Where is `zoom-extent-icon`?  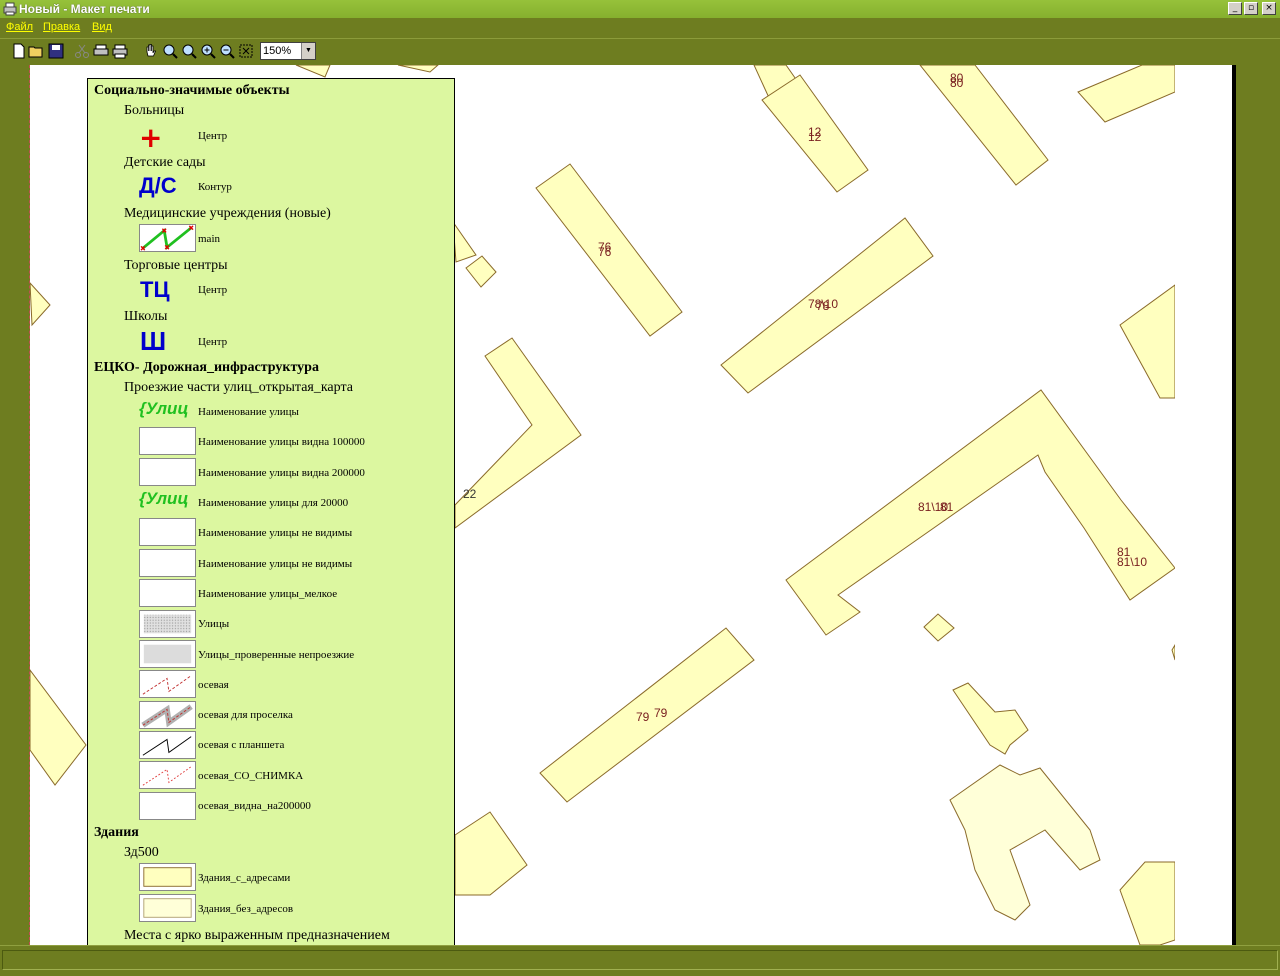
zoom-extent-icon is located at coordinates (246, 51).